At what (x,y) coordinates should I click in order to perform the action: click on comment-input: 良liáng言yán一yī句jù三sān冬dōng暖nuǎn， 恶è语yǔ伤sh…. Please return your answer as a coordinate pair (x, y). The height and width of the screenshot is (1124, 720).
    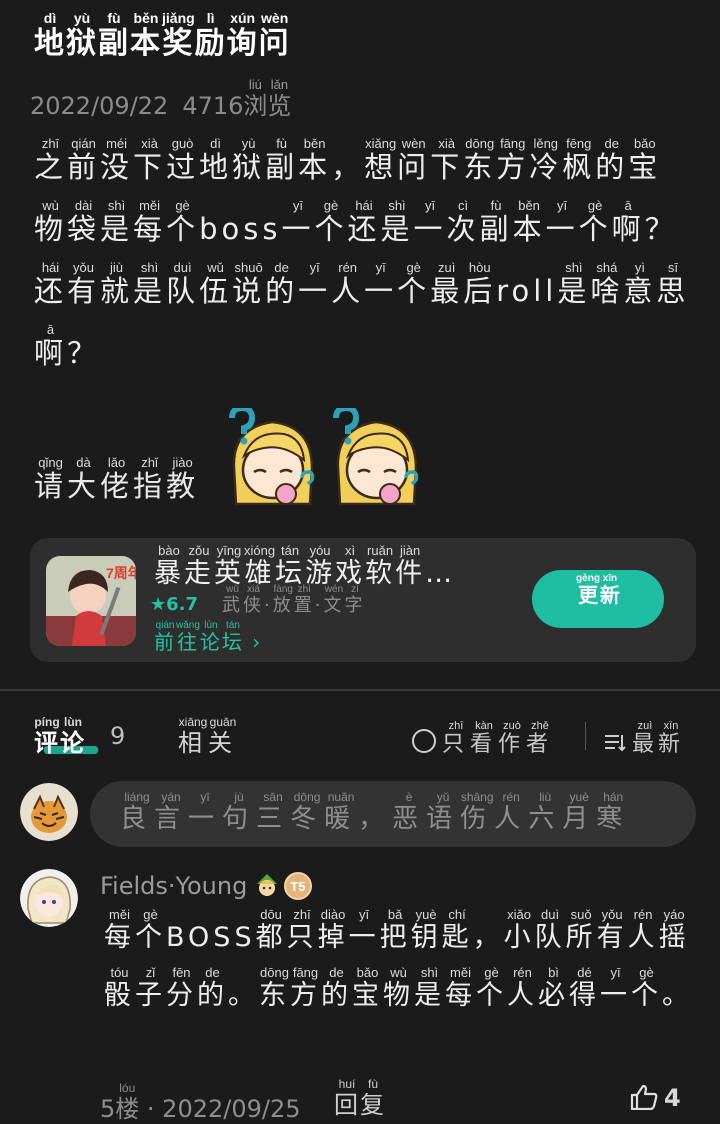
    Looking at the image, I should click on (393, 814).